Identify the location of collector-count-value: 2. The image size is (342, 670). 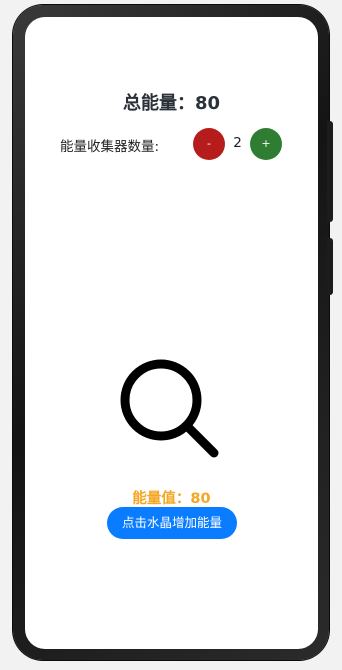
(237, 143).